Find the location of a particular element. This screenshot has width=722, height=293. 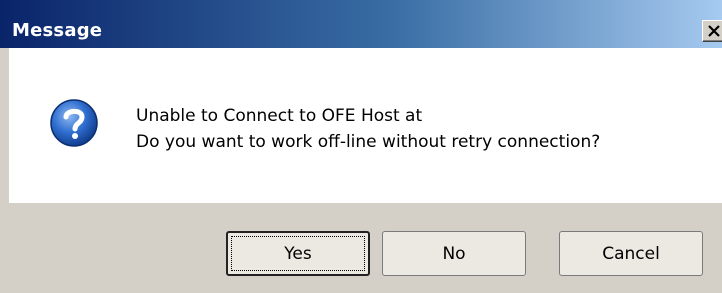

yes-button: Yes is located at coordinates (298, 253).